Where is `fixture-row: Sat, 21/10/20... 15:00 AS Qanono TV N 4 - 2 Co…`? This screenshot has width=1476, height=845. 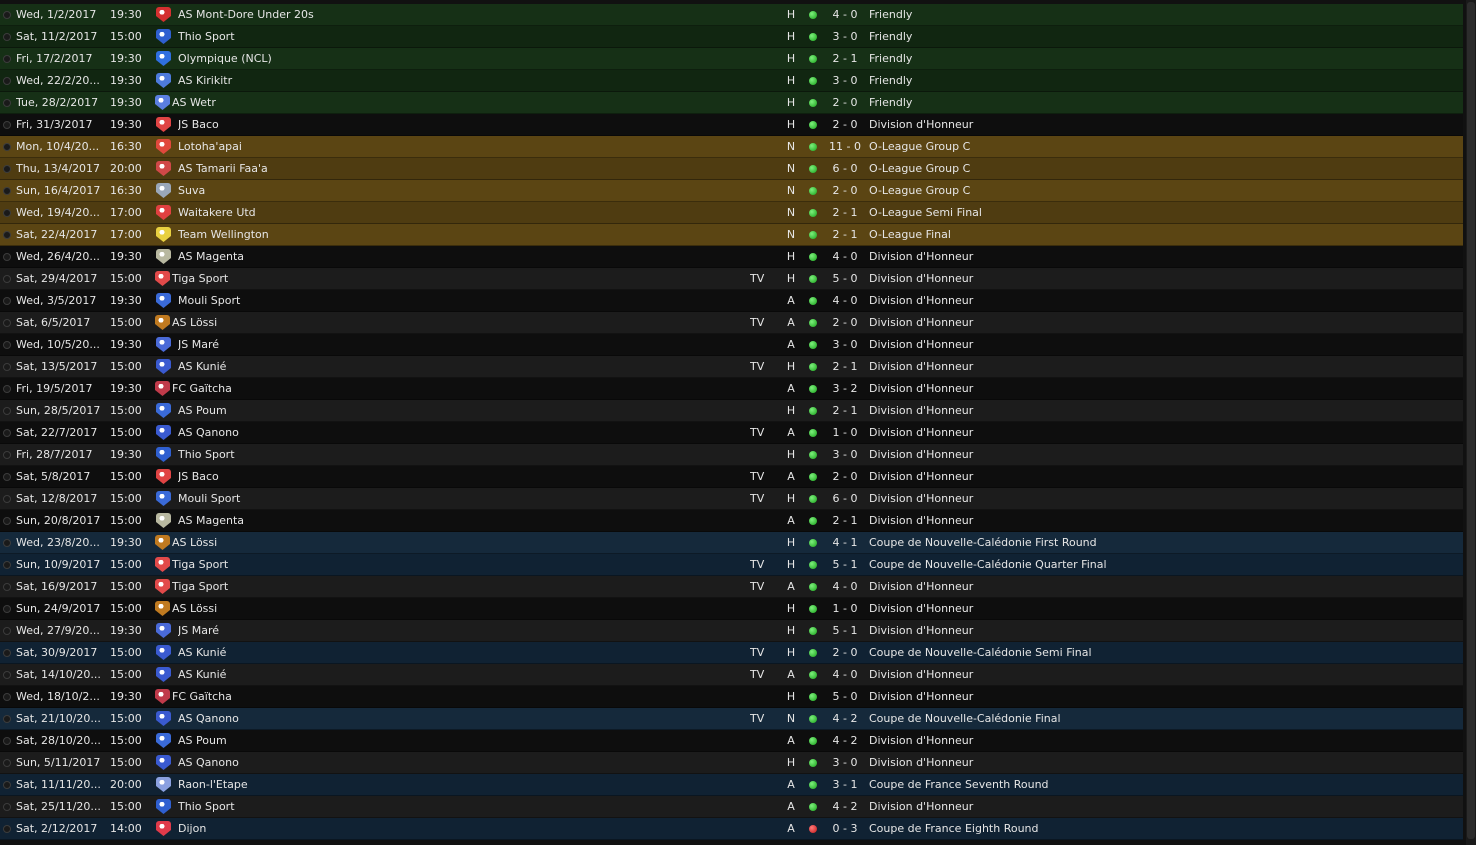
fixture-row: Sat, 21/10/20... 15:00 AS Qanono TV N 4 - 2 Co… is located at coordinates (731, 719).